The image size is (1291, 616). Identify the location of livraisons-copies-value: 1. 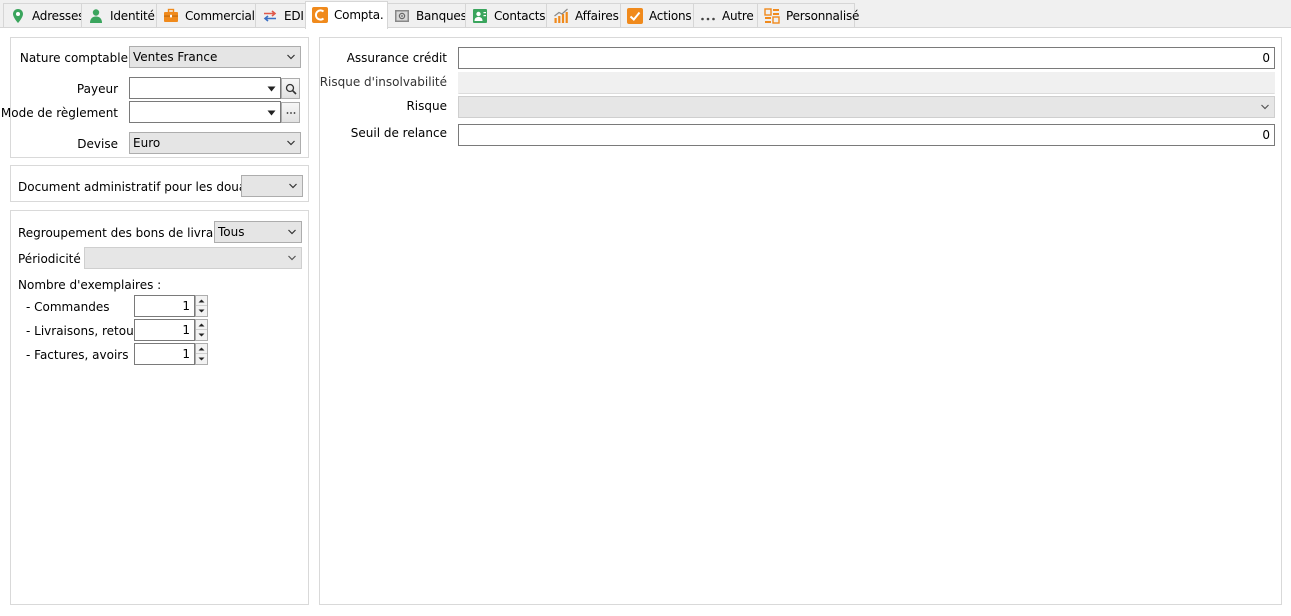
(186, 330).